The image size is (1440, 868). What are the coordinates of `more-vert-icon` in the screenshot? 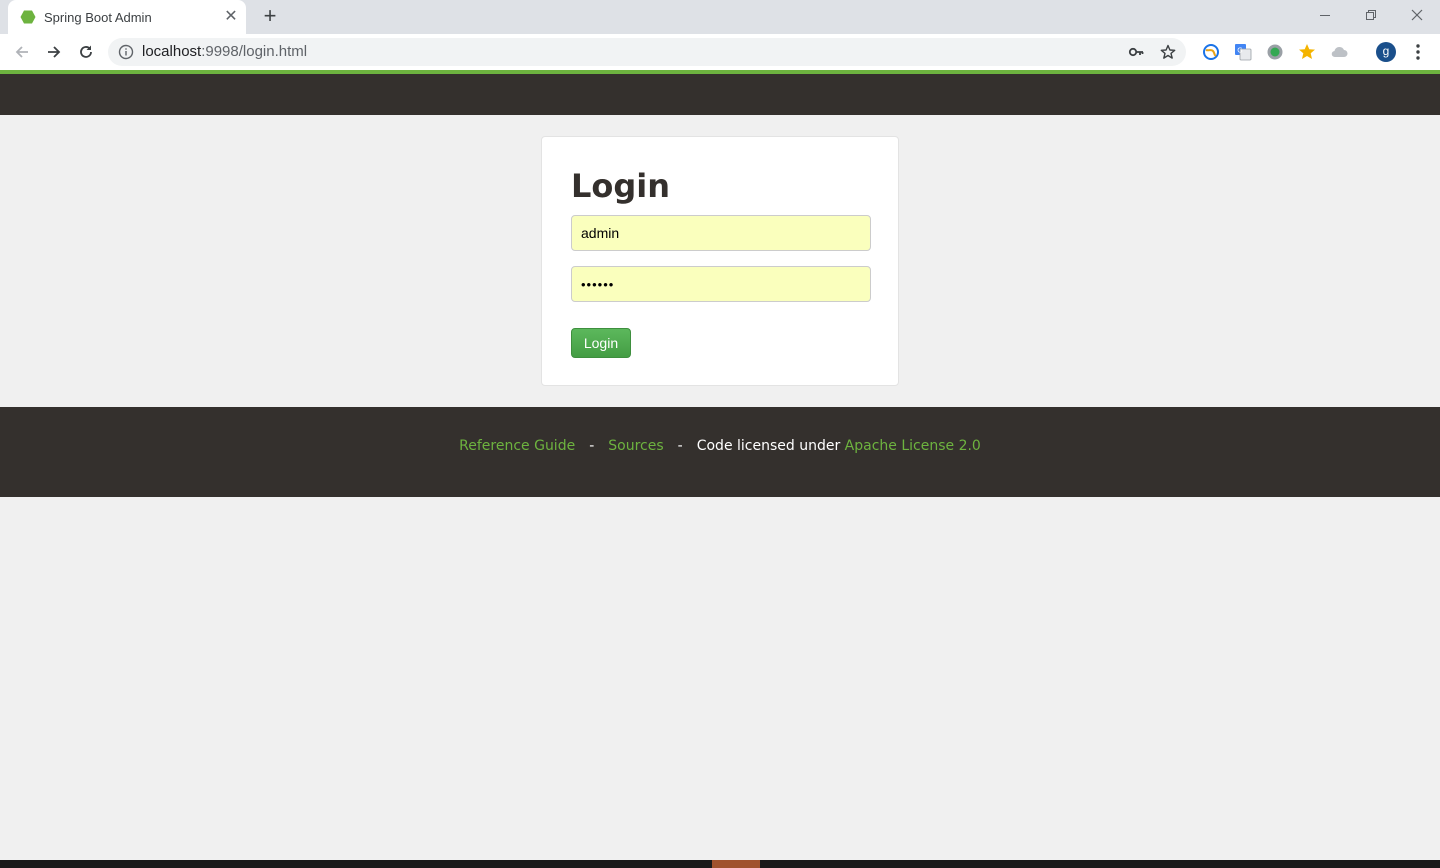 It's located at (1418, 52).